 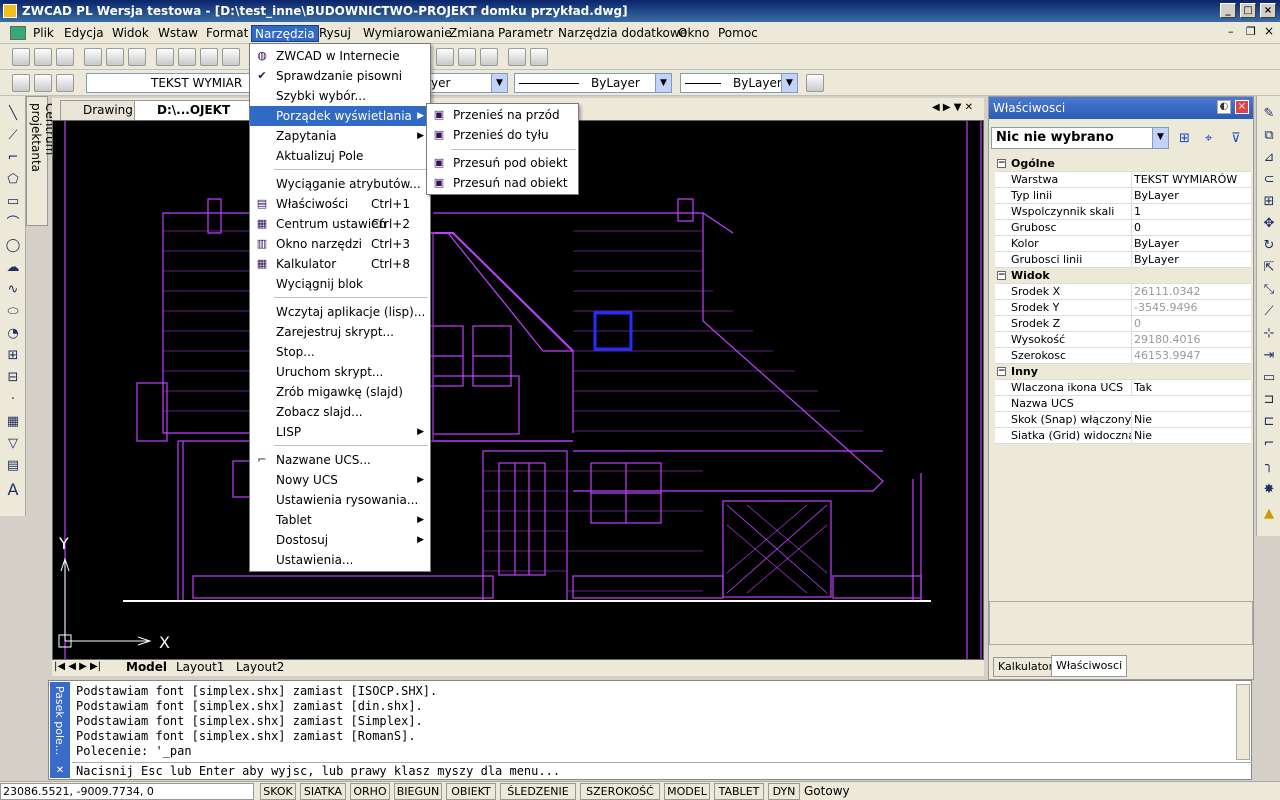 I want to click on property-value: TEKST WYMIARÓW, so click(x=1191, y=180).